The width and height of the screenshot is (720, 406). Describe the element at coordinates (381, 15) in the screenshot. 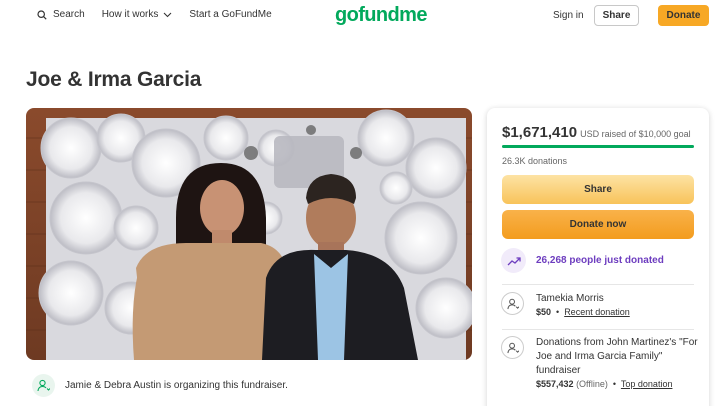

I see `gofundme-logo: gofundme` at that location.